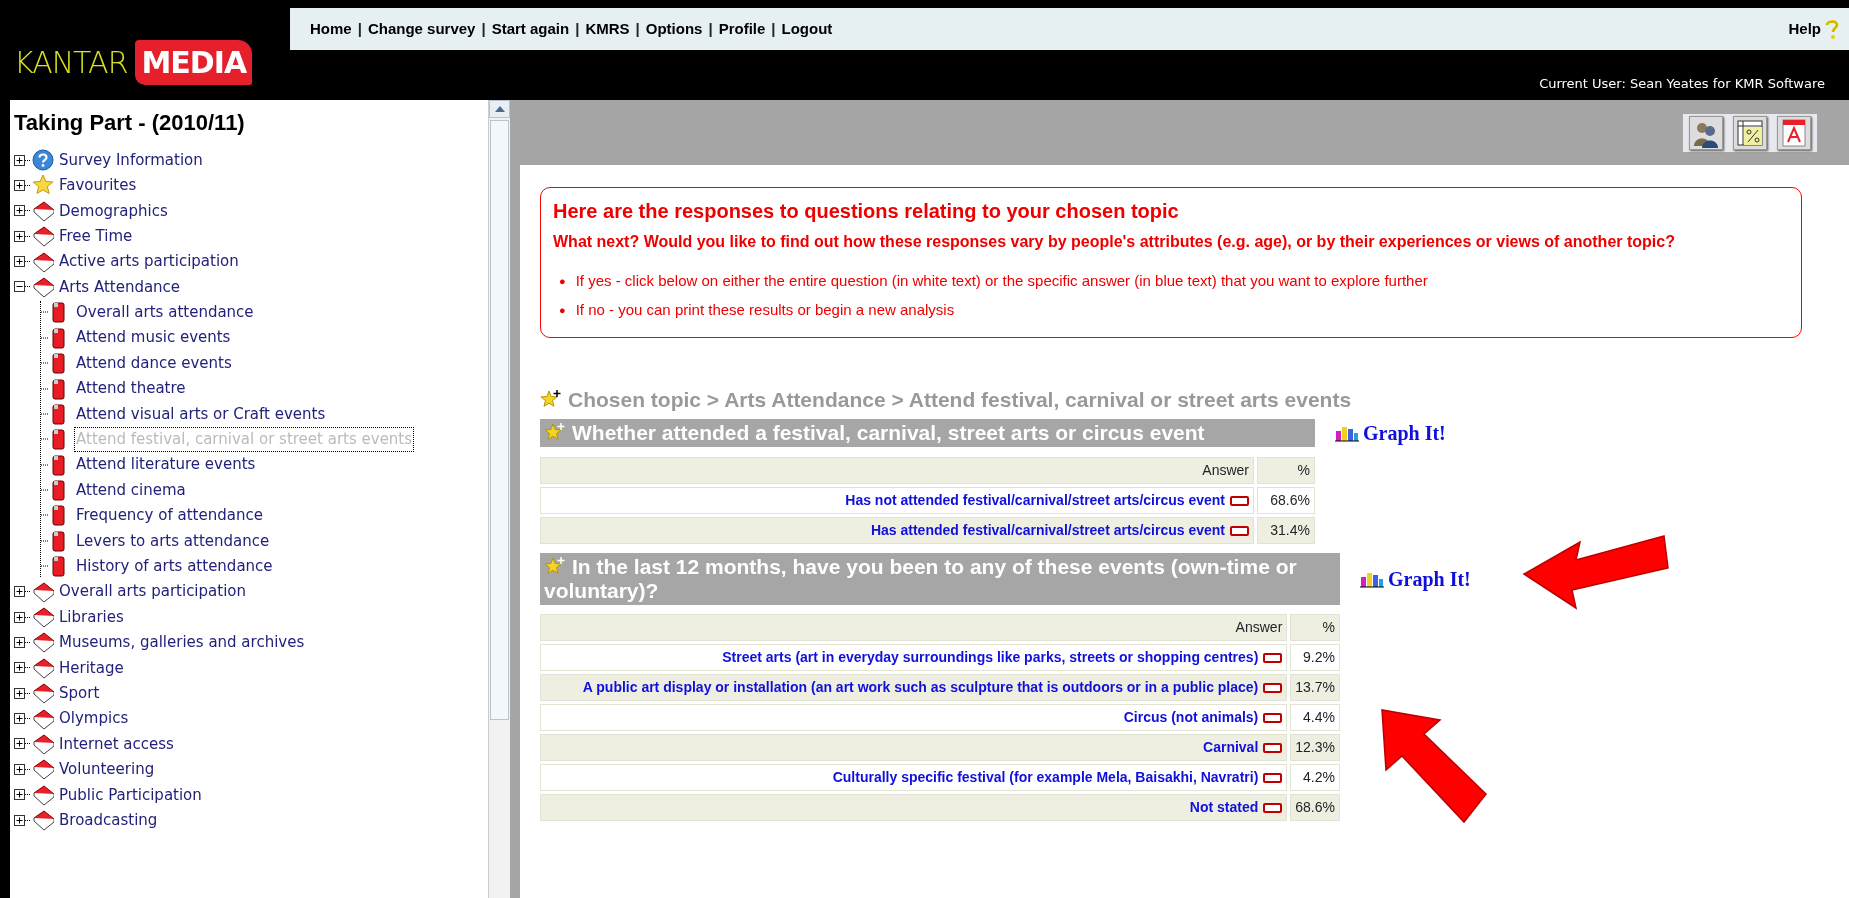  Describe the element at coordinates (1191, 716) in the screenshot. I see `answer-link: Circus (not animals)` at that location.